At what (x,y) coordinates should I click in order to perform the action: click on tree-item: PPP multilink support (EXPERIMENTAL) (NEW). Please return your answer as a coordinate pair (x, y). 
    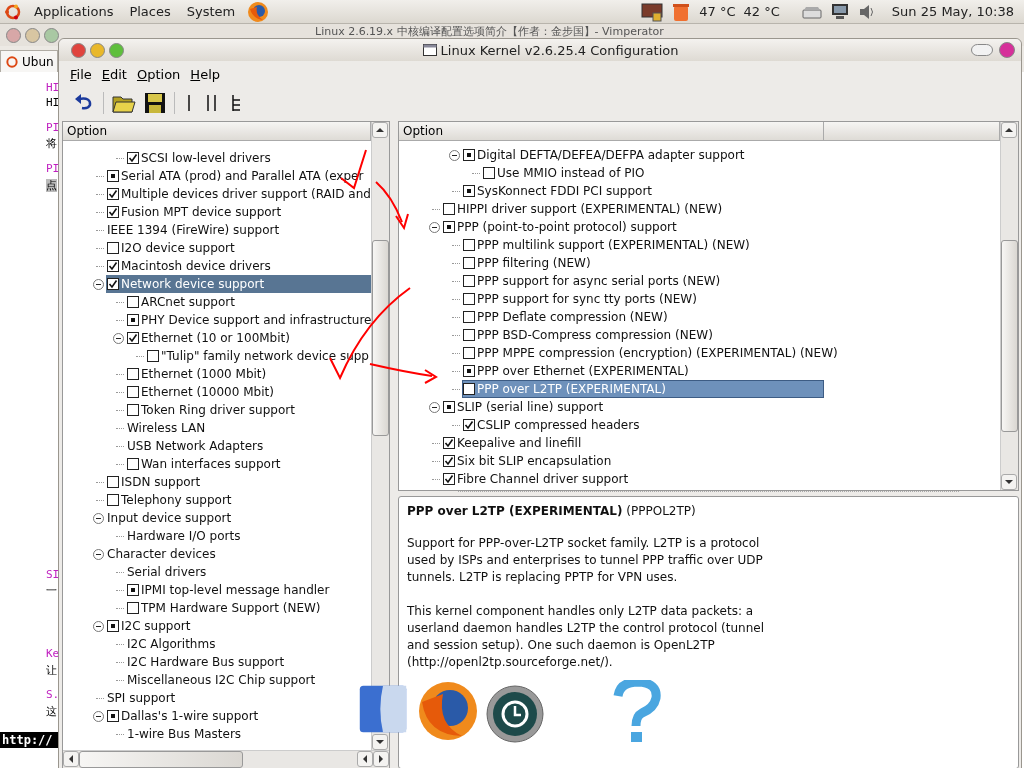
    Looking at the image, I should click on (608, 245).